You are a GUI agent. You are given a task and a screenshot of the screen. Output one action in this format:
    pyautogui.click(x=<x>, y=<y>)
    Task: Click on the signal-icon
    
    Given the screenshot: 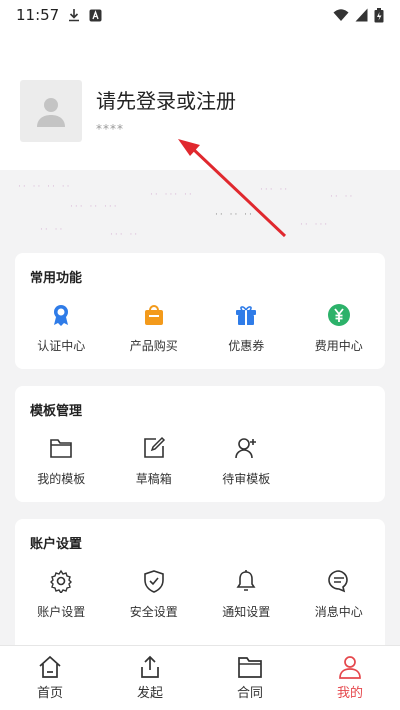 What is the action you would take?
    pyautogui.click(x=361, y=15)
    